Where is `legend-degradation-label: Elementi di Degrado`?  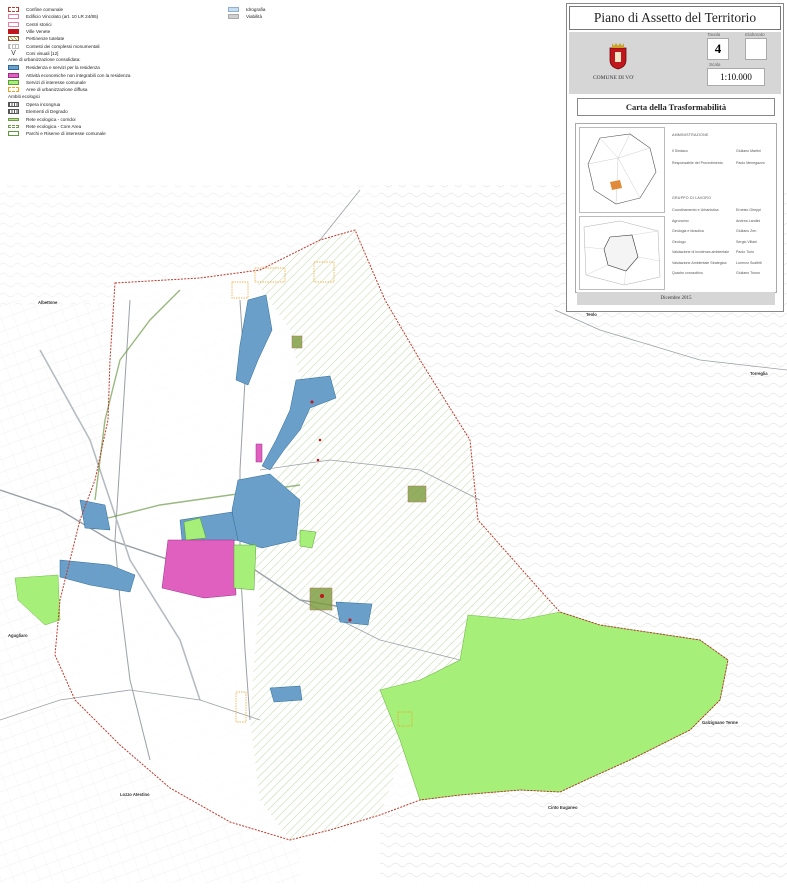
legend-degradation-label: Elementi di Degrado is located at coordinates (47, 112).